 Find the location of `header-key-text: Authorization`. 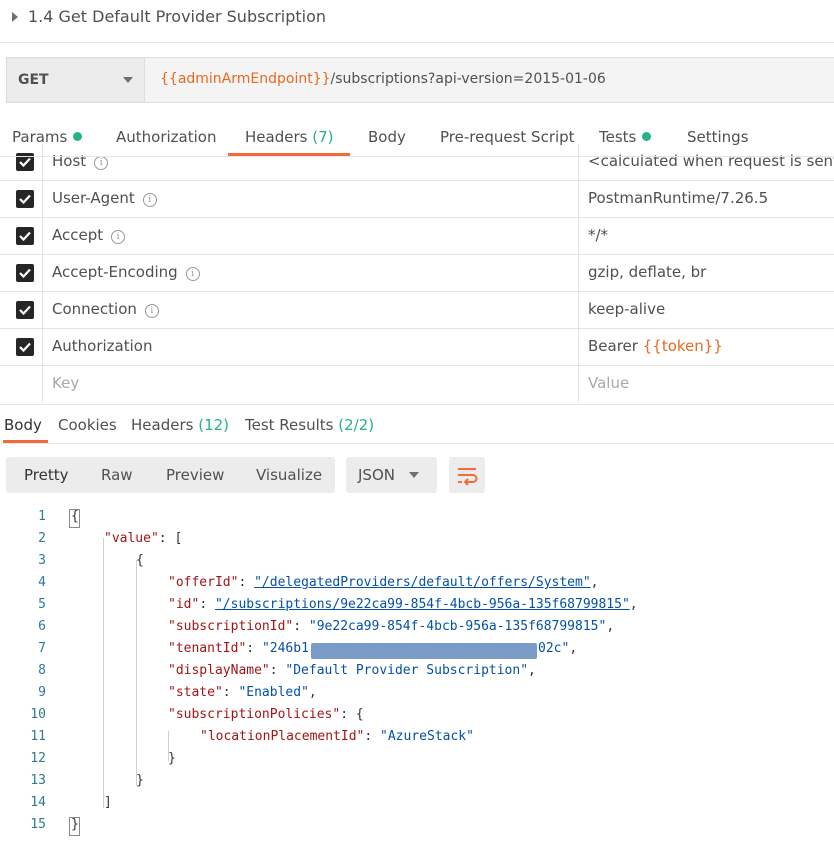

header-key-text: Authorization is located at coordinates (102, 346).